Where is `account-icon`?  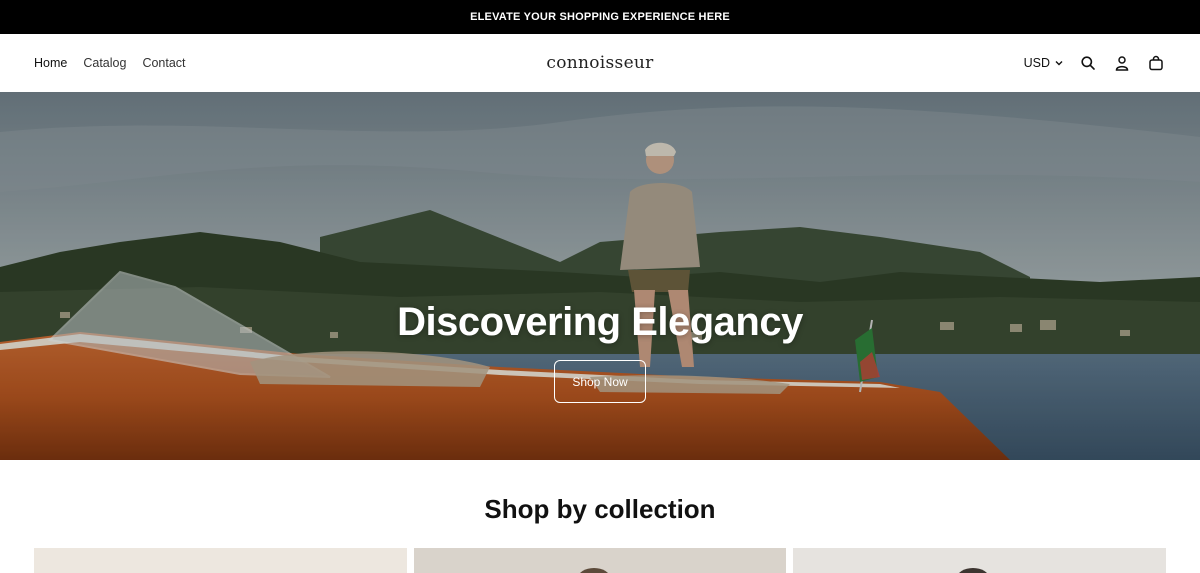
account-icon is located at coordinates (1122, 63).